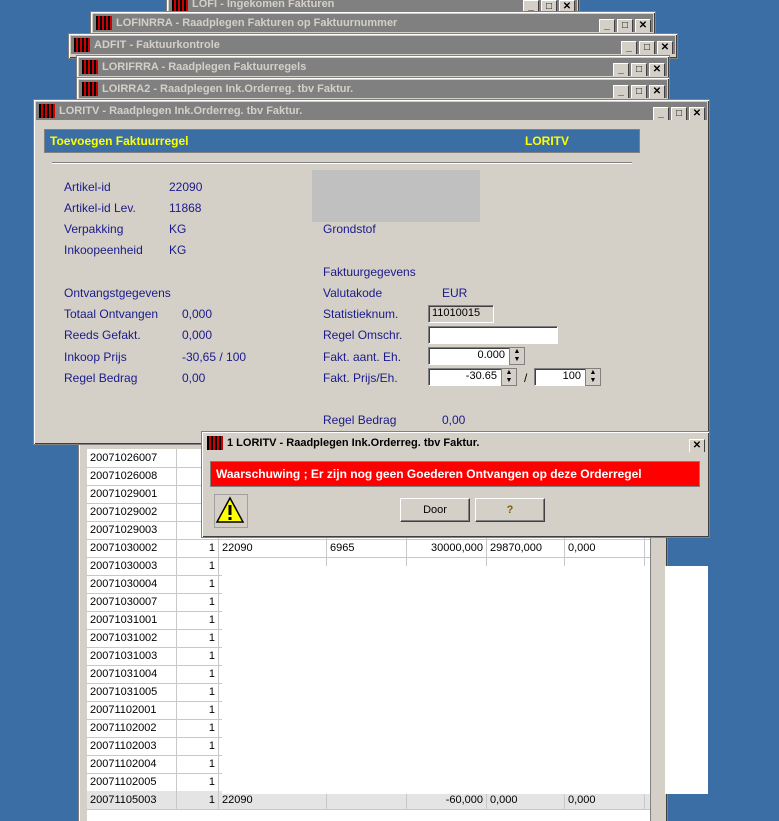  I want to click on table-cell: 20071102005, so click(132, 782).